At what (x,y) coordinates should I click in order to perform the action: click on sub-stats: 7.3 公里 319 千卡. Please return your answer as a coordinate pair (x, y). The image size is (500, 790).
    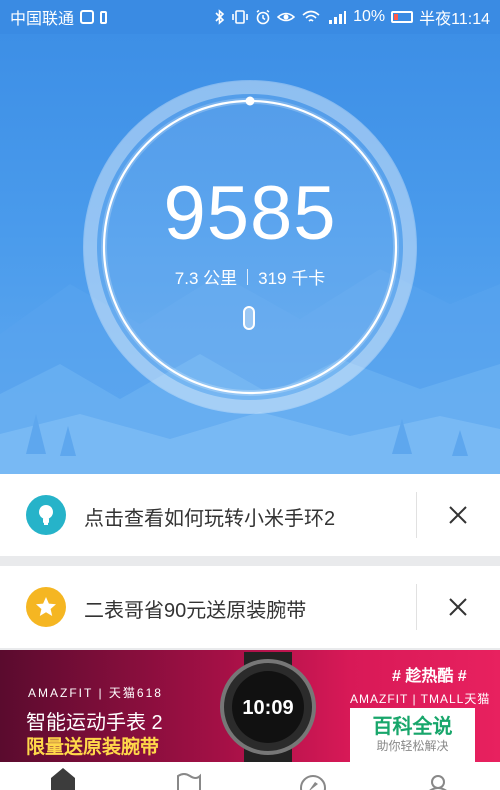
    Looking at the image, I should click on (250, 276).